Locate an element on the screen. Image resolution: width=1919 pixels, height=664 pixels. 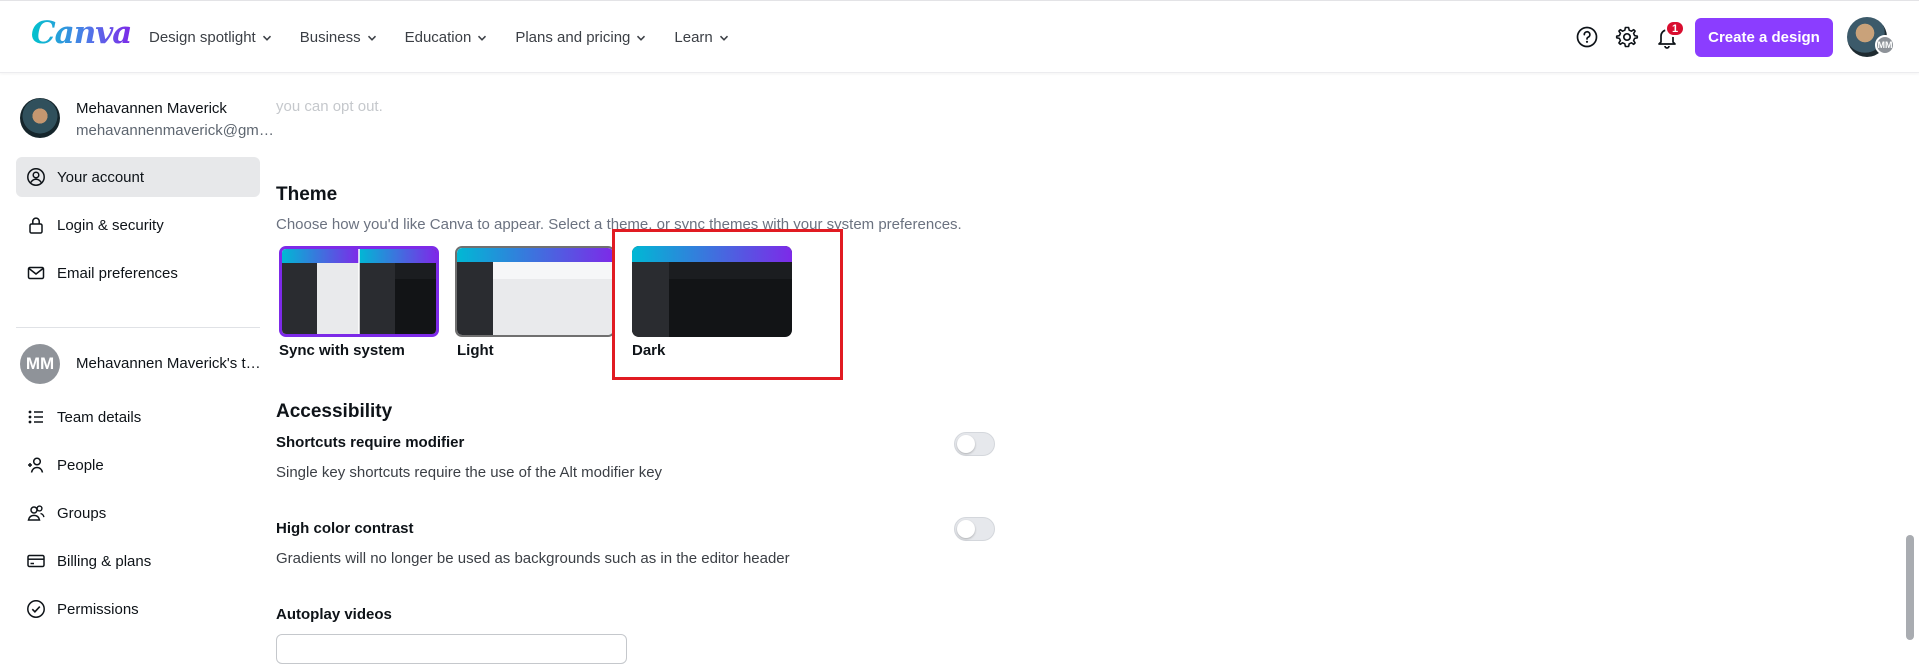
theme-option-light is located at coordinates (535, 291).